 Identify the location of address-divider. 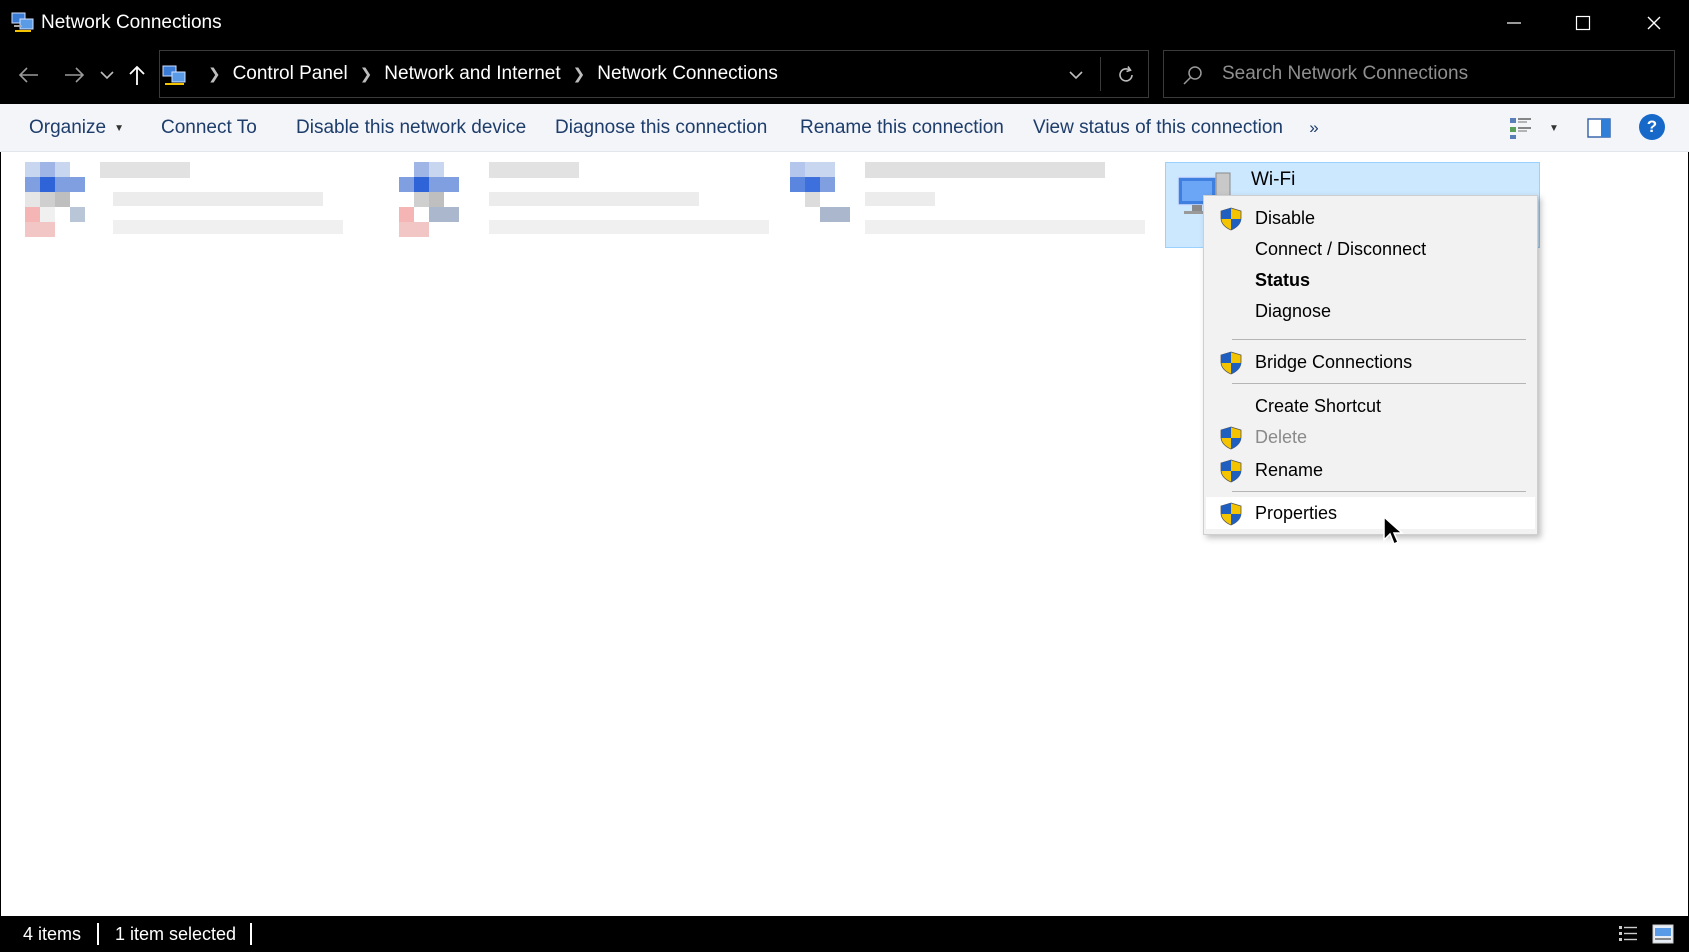
(1100, 74).